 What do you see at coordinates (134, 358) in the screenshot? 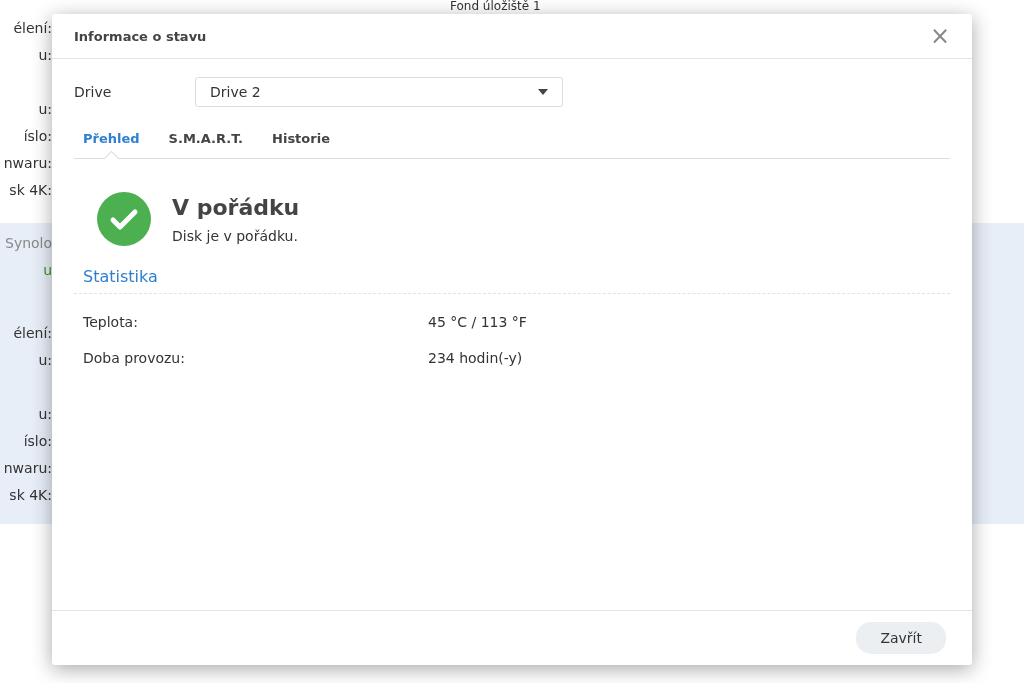
I see `stat-label: Doba provozu:` at bounding box center [134, 358].